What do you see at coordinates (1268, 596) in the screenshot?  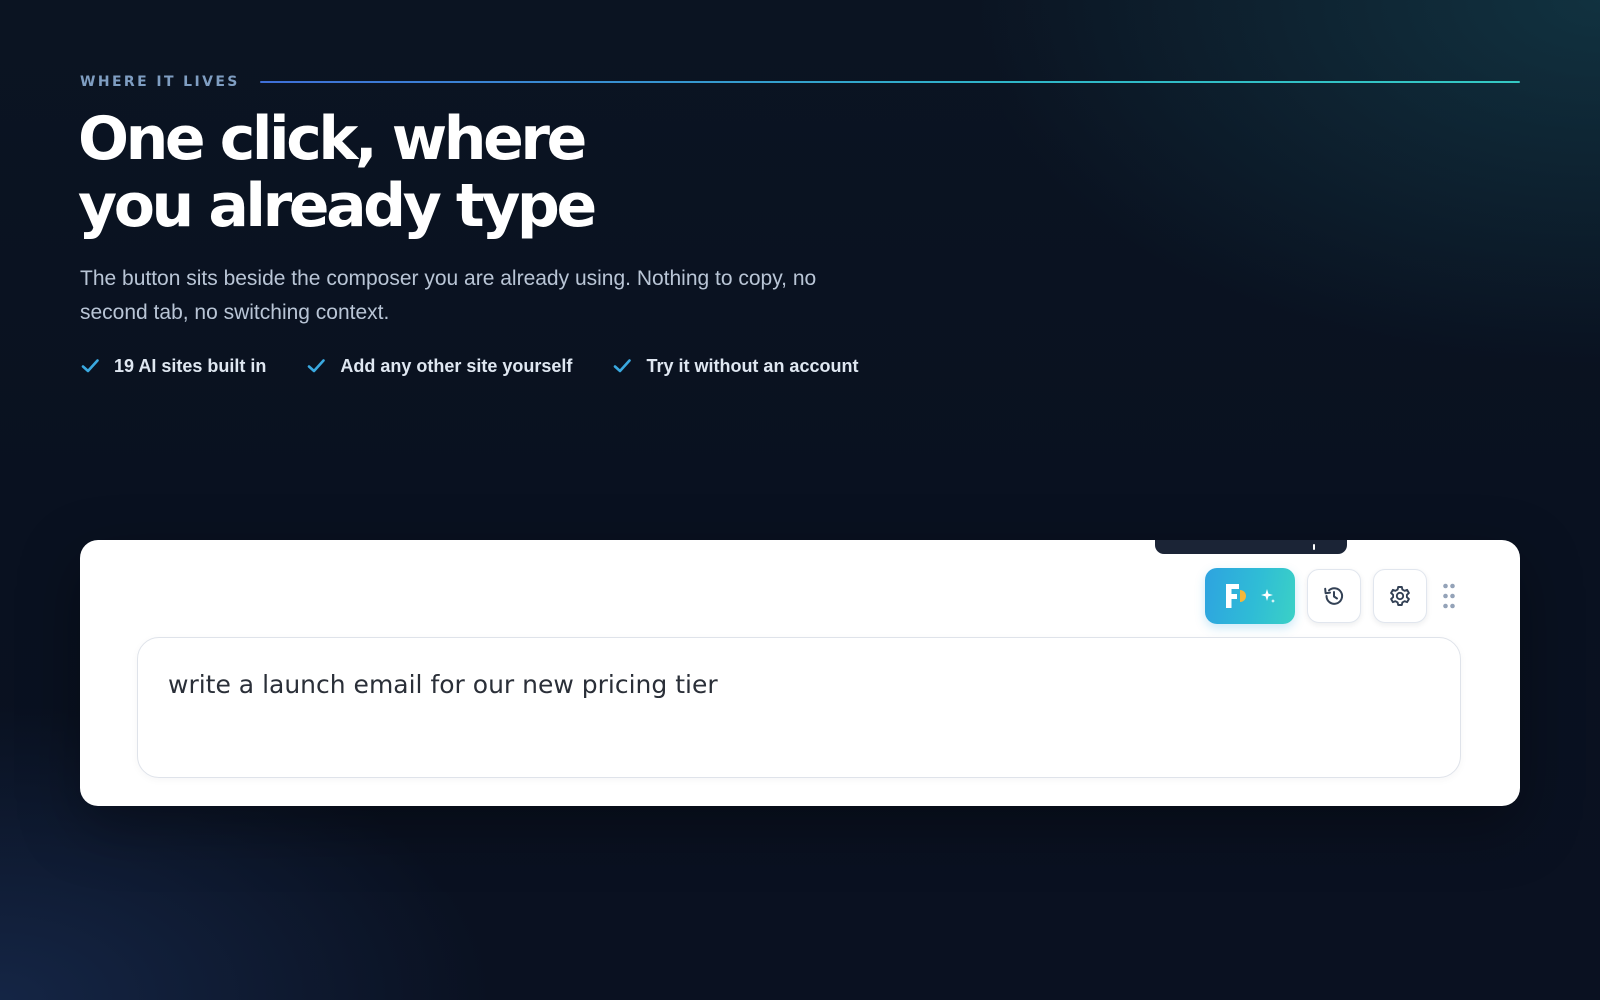 I see `sparkle-icon` at bounding box center [1268, 596].